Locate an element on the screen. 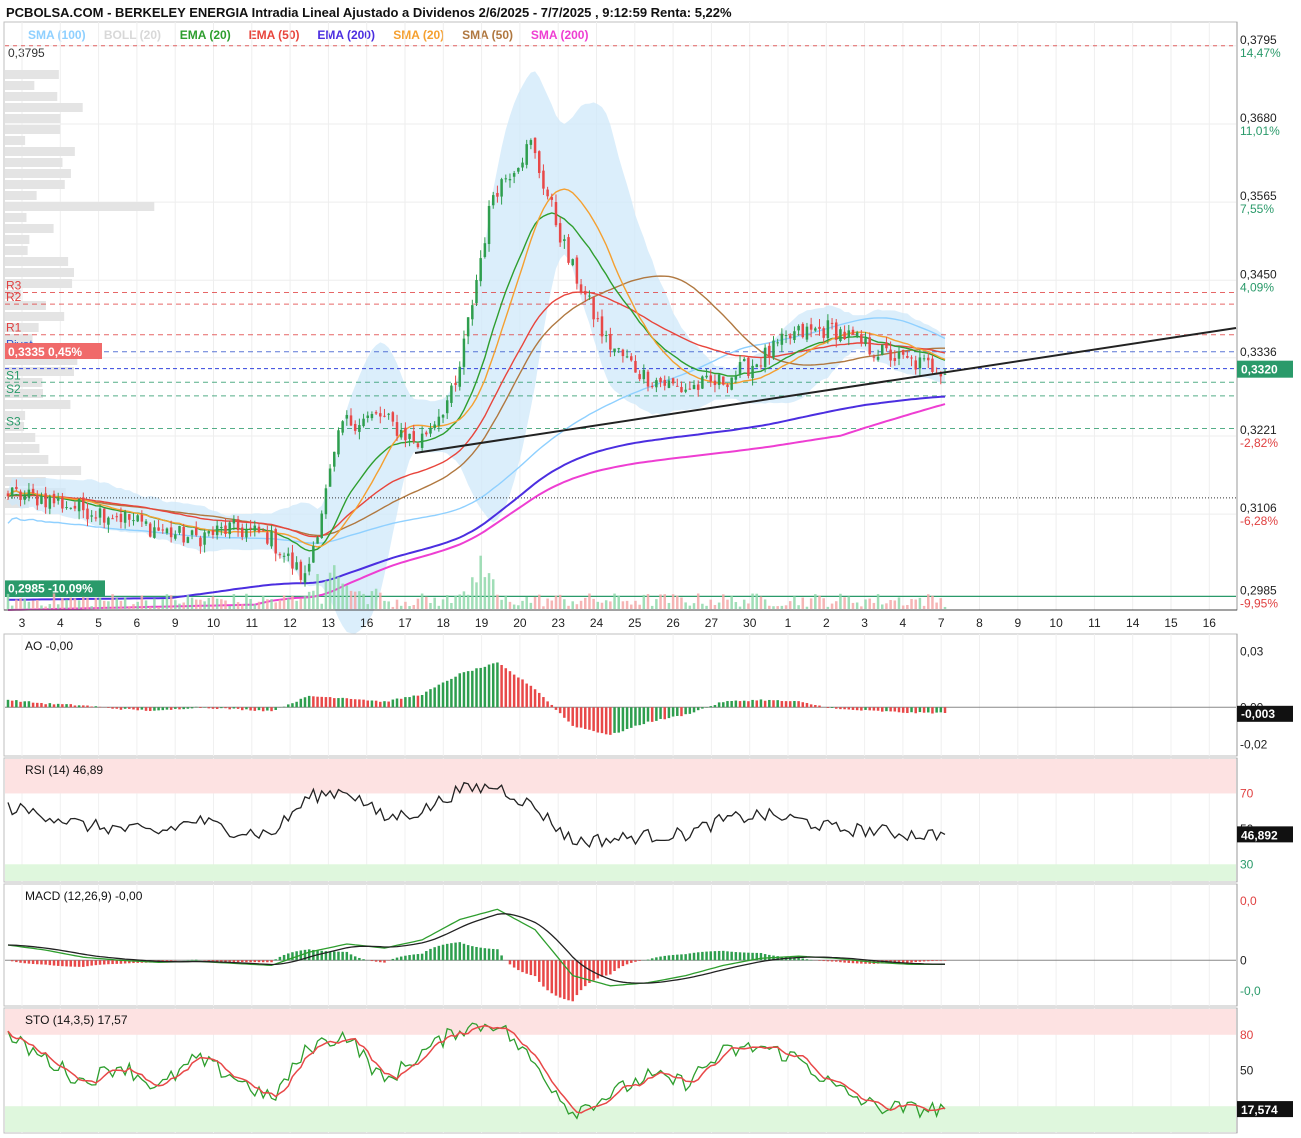 The width and height of the screenshot is (1301, 1138). legend-item: SMA (200) is located at coordinates (560, 35).